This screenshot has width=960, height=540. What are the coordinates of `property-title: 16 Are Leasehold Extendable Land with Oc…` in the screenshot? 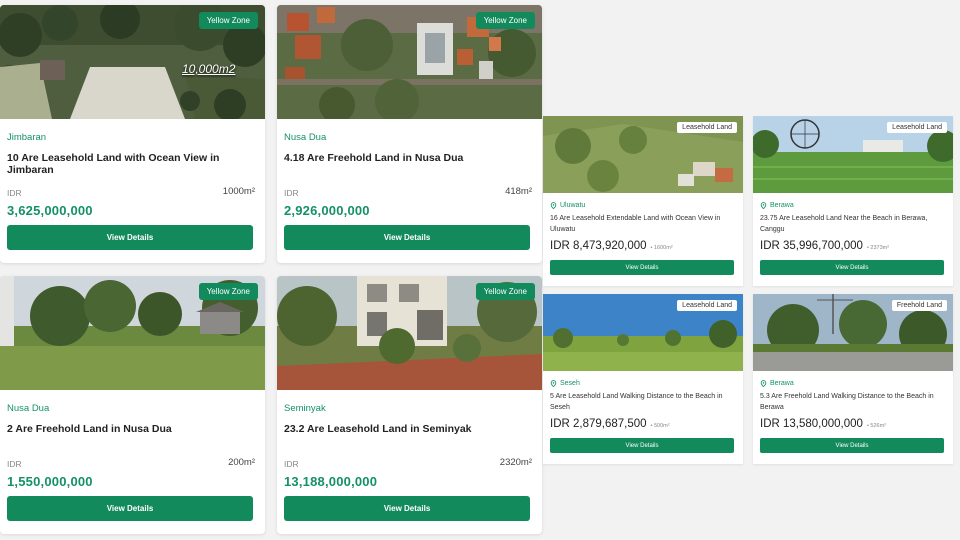 It's located at (643, 224).